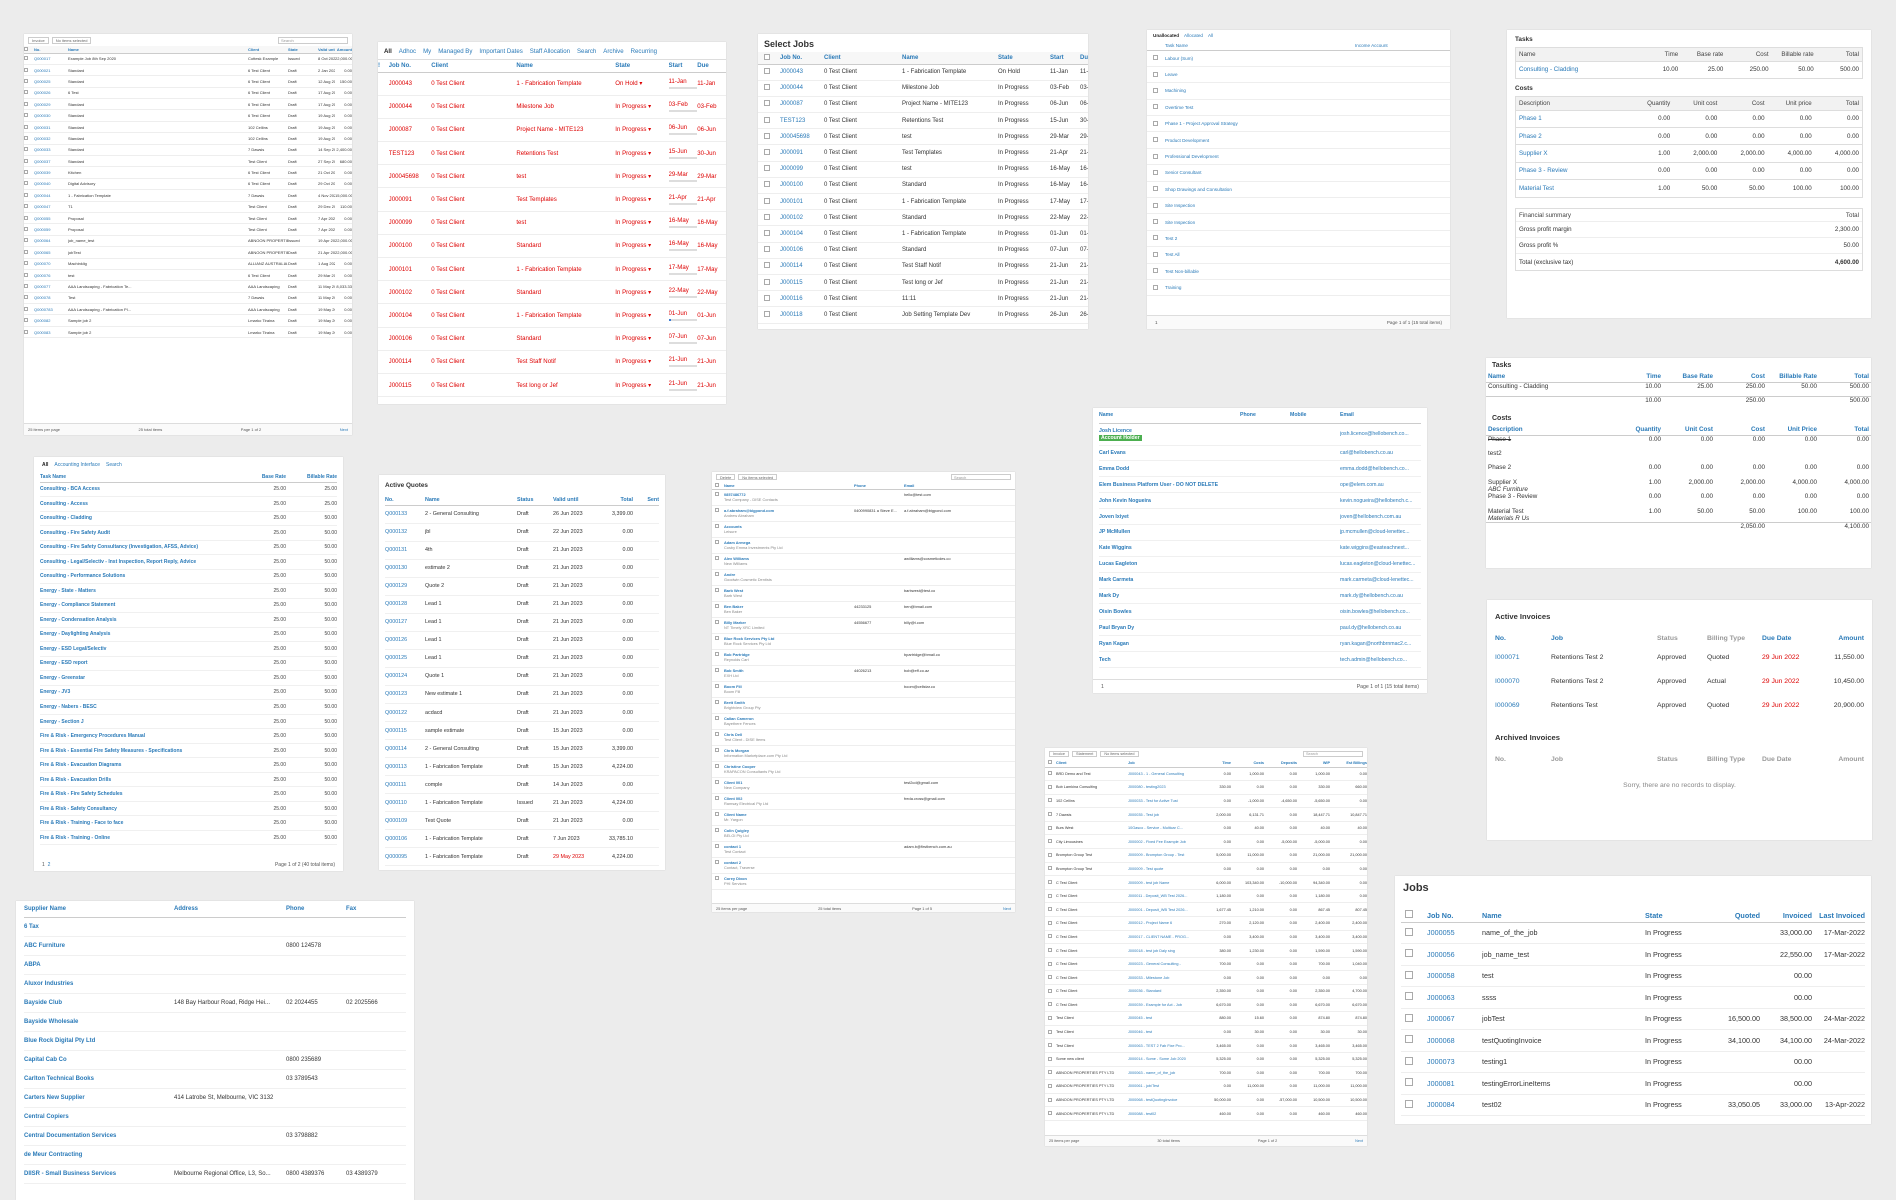 The width and height of the screenshot is (1896, 1200). Describe the element at coordinates (1260, 140) in the screenshot. I see `task-name: Product Development` at that location.